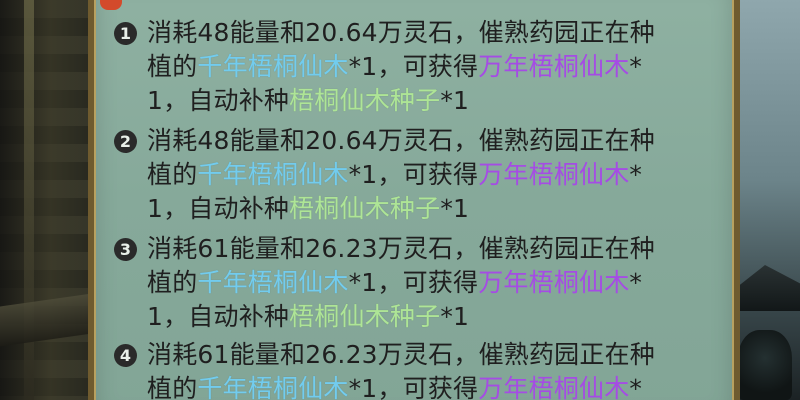  I want to click on number-badge-icon: 4, so click(125, 355).